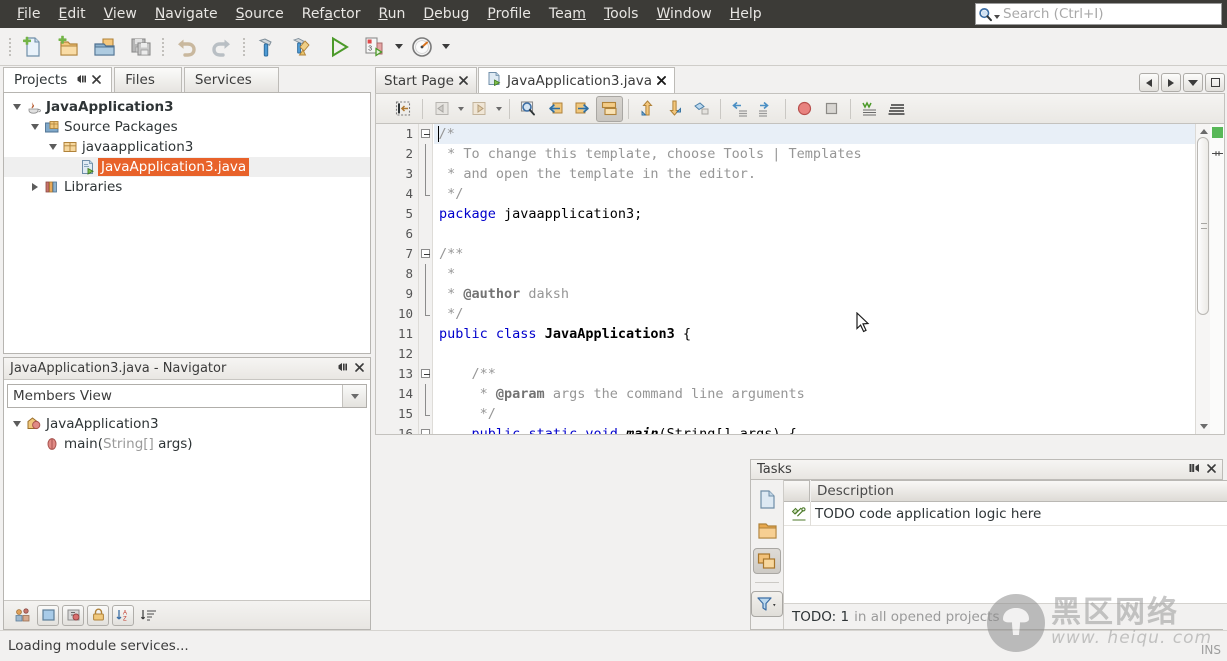 The image size is (1227, 661). What do you see at coordinates (441, 109) in the screenshot?
I see `back-button` at bounding box center [441, 109].